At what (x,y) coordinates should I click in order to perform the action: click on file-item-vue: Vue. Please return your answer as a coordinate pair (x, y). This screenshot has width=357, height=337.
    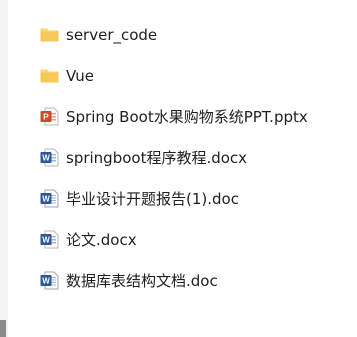
    Looking at the image, I should click on (198, 75).